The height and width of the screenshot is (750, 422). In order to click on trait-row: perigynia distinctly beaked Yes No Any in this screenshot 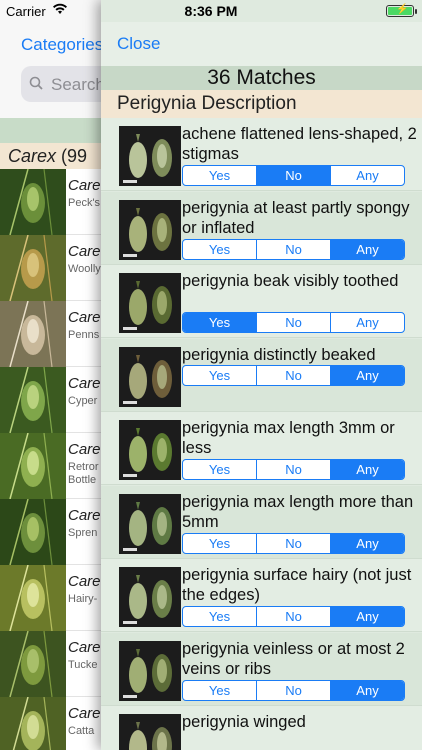, I will do `click(261, 375)`.